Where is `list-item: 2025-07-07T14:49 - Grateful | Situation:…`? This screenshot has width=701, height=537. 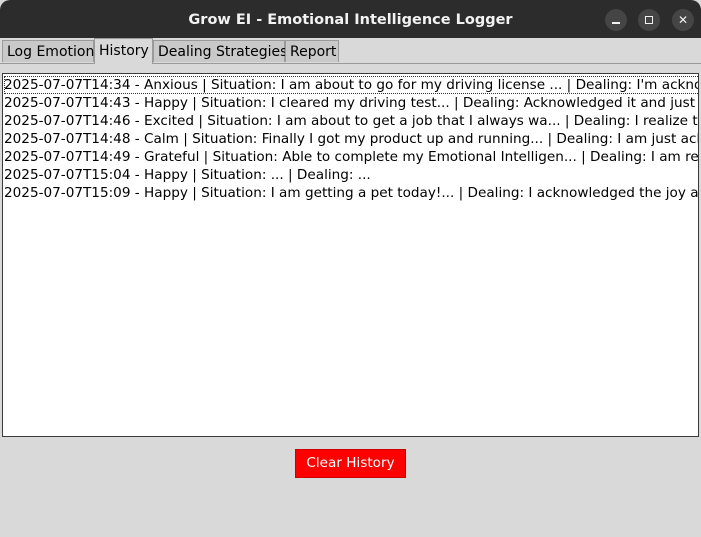 list-item: 2025-07-07T14:49 - Grateful | Situation:… is located at coordinates (351, 157).